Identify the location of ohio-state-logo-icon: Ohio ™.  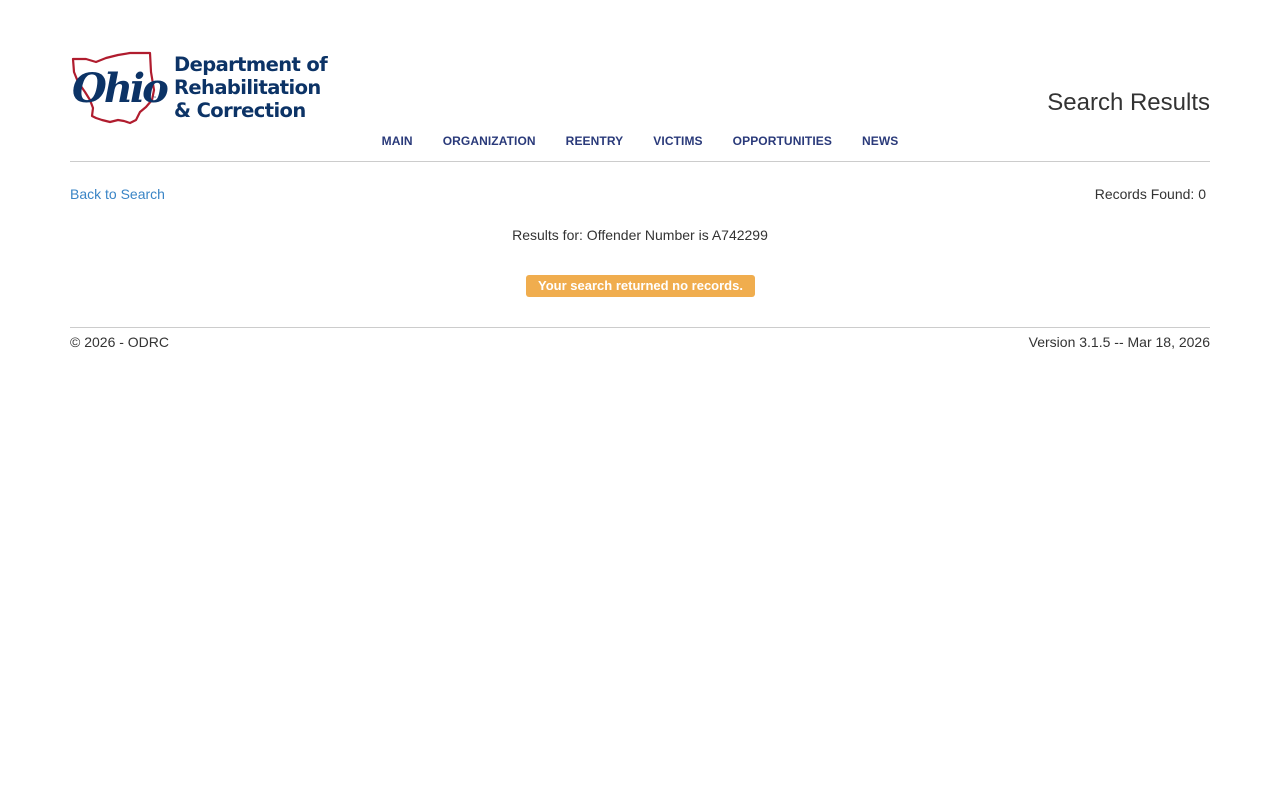
(120, 88).